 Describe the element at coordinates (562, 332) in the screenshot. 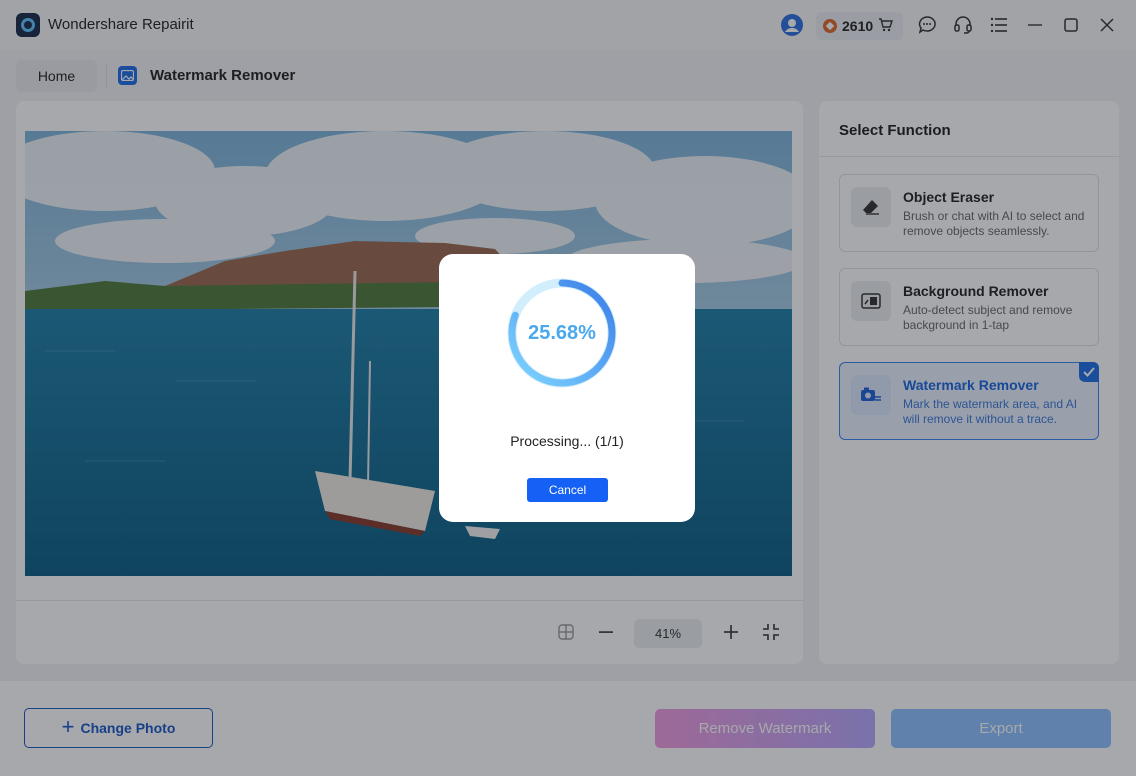

I see `progress-percent: 25.68%` at that location.